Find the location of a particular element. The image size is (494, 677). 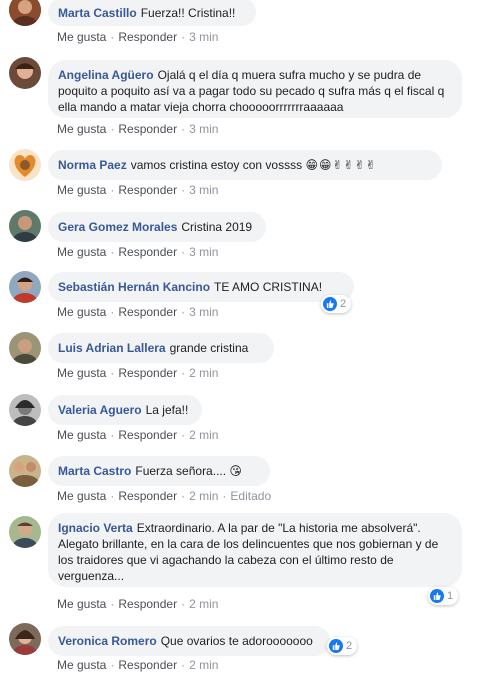

comment-text: TE AMO CRISTINA! is located at coordinates (268, 287).